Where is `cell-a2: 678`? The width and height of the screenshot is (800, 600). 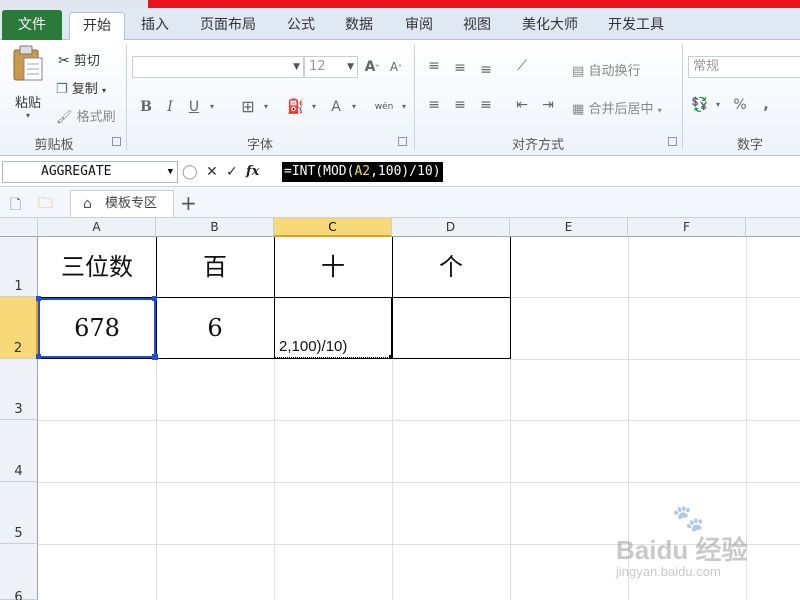 cell-a2: 678 is located at coordinates (97, 328).